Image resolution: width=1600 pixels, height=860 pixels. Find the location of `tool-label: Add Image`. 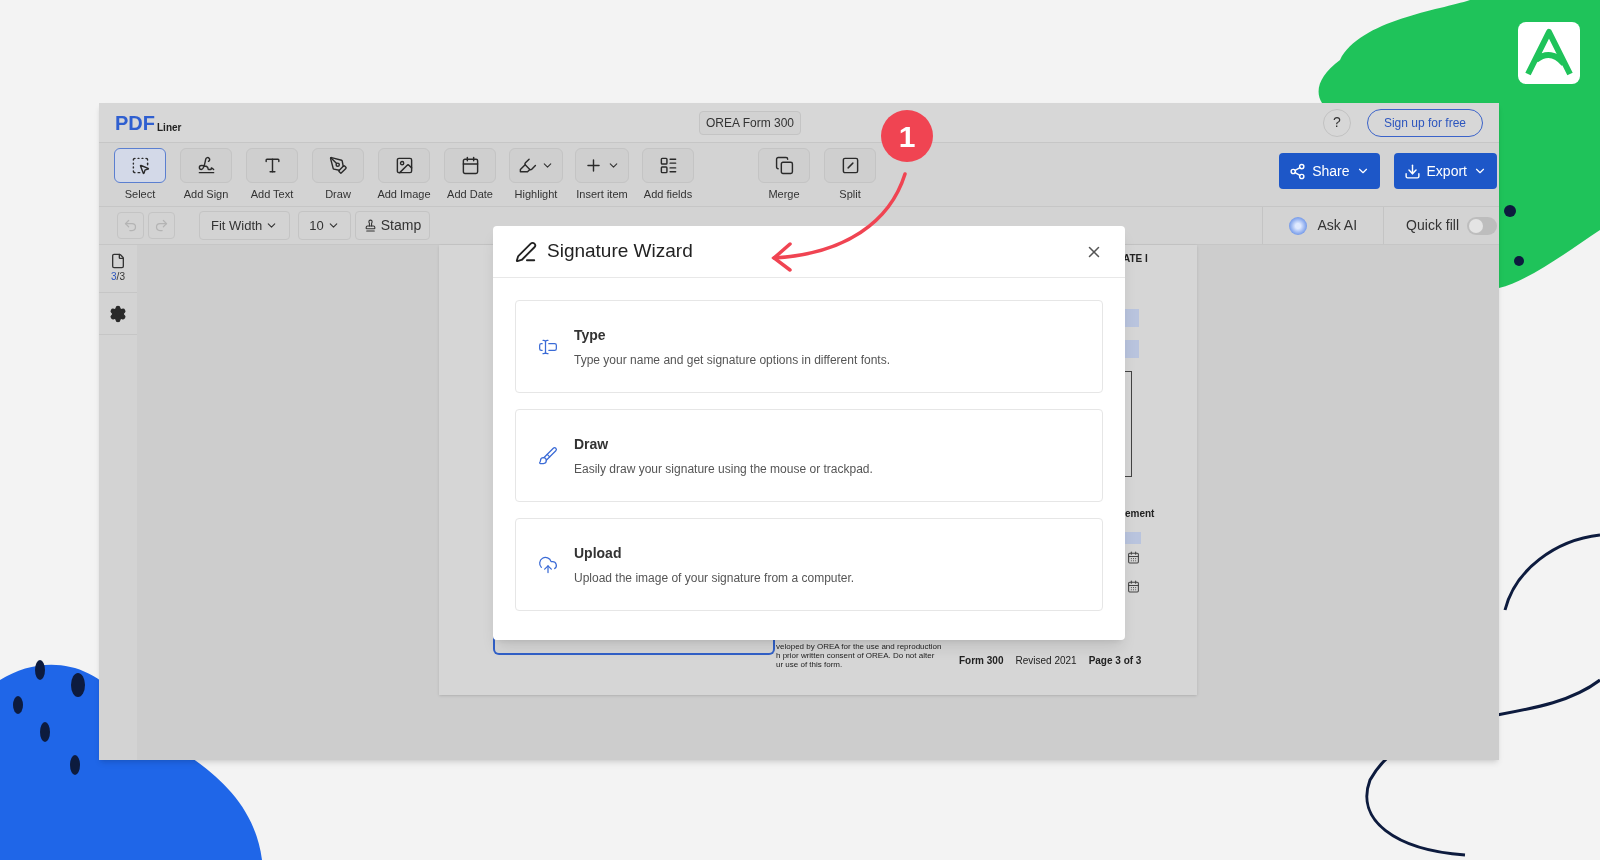

tool-label: Add Image is located at coordinates (404, 194).